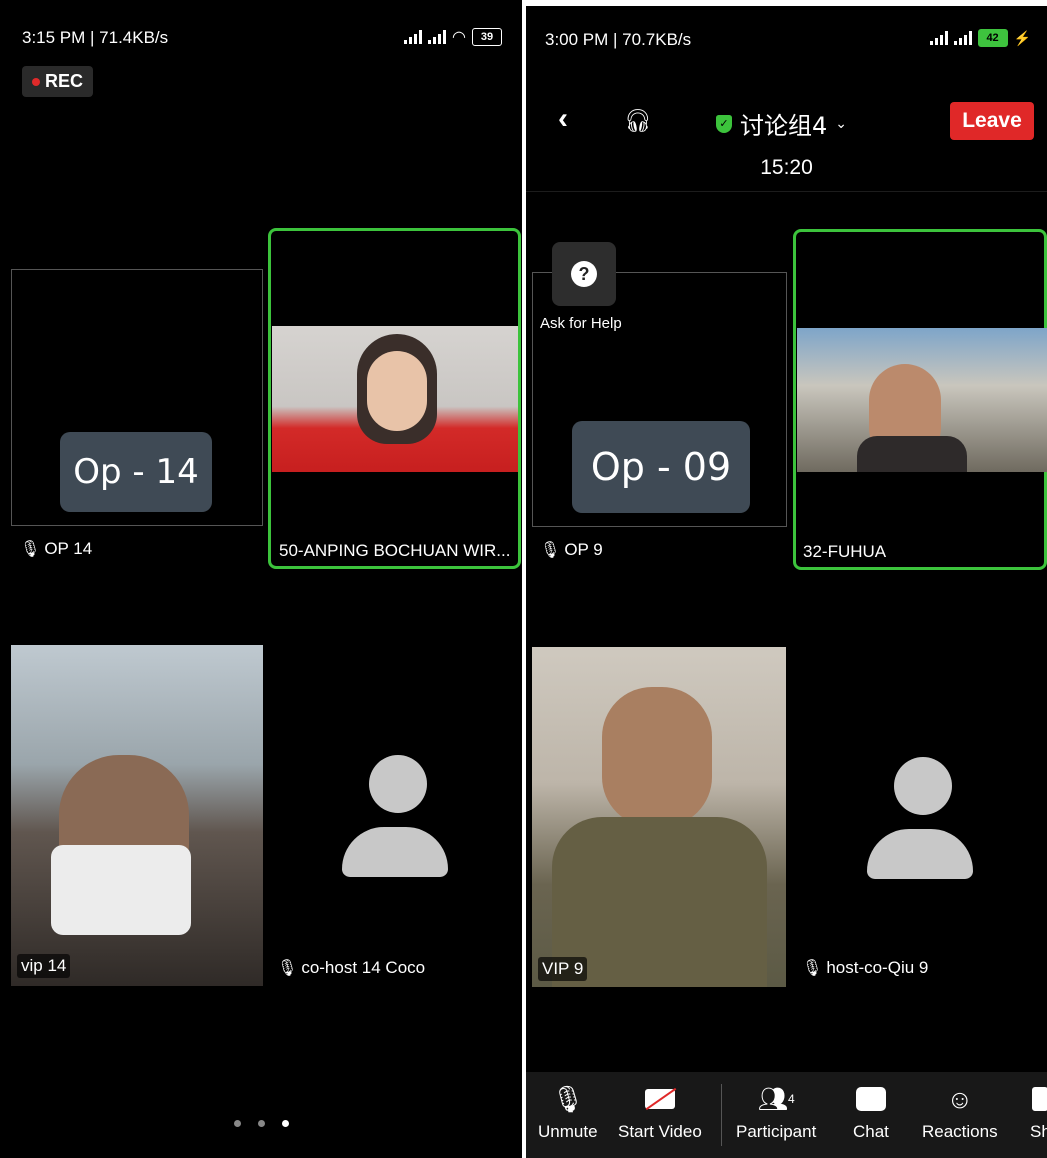 Image resolution: width=1047 pixels, height=1158 pixels. Describe the element at coordinates (841, 123) in the screenshot. I see `chevron-down-icon: ⌄` at that location.